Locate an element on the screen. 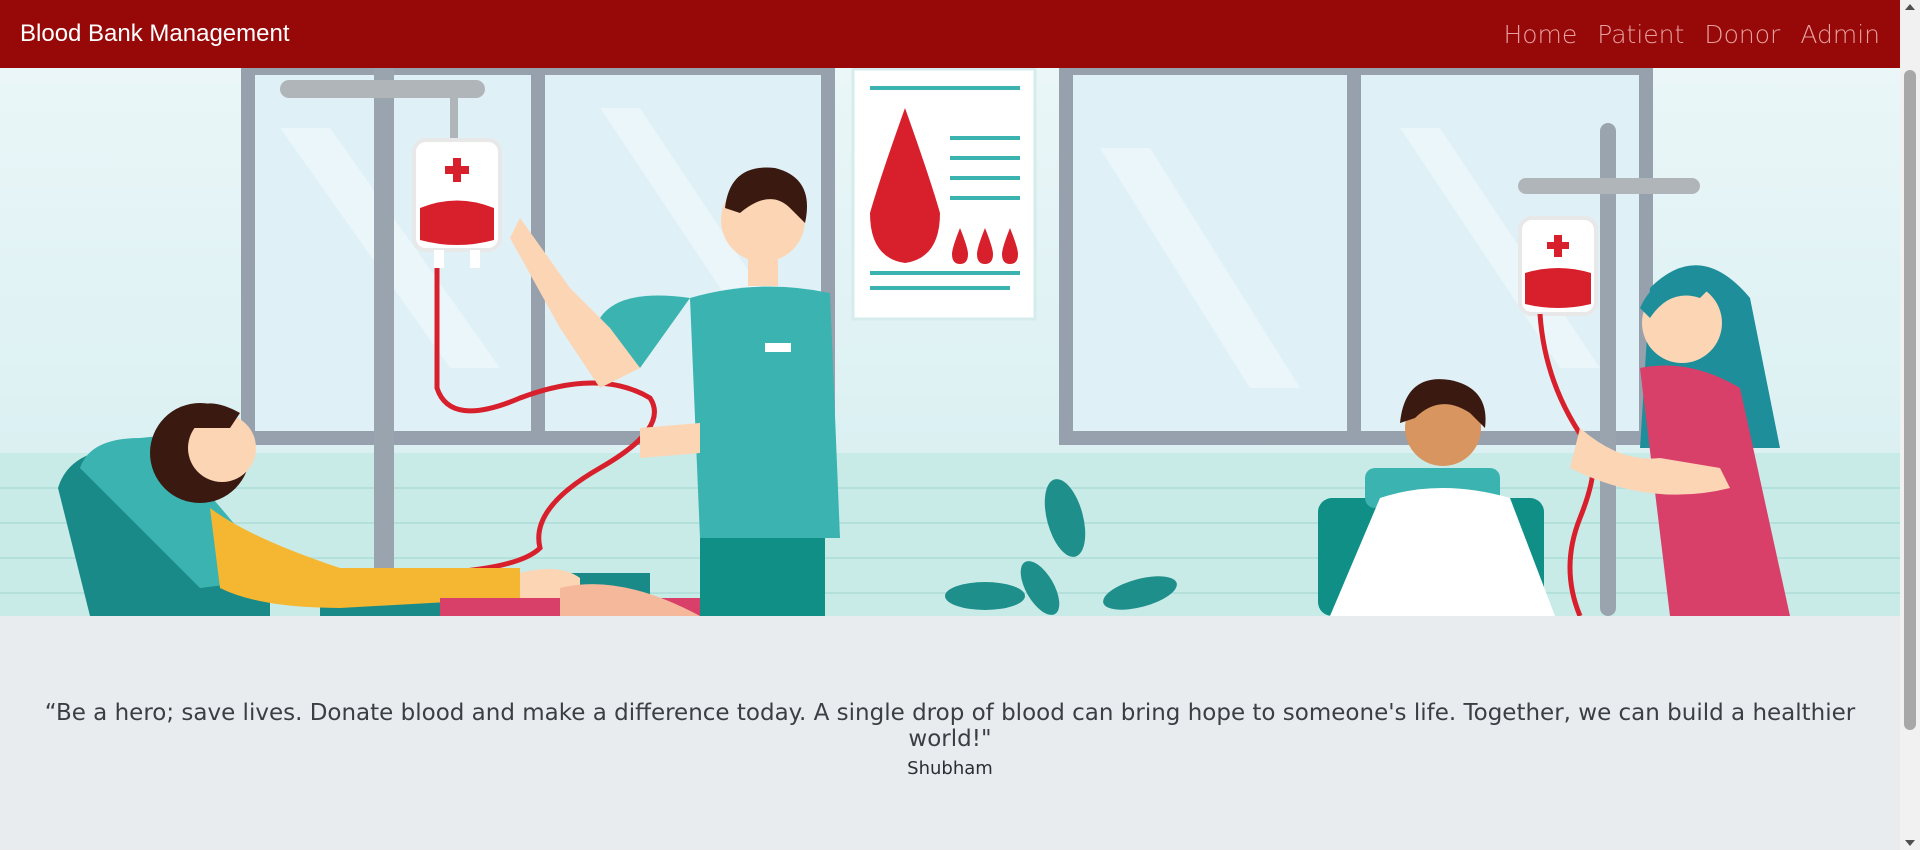  scroll-up-arrow-icon is located at coordinates (1910, 7).